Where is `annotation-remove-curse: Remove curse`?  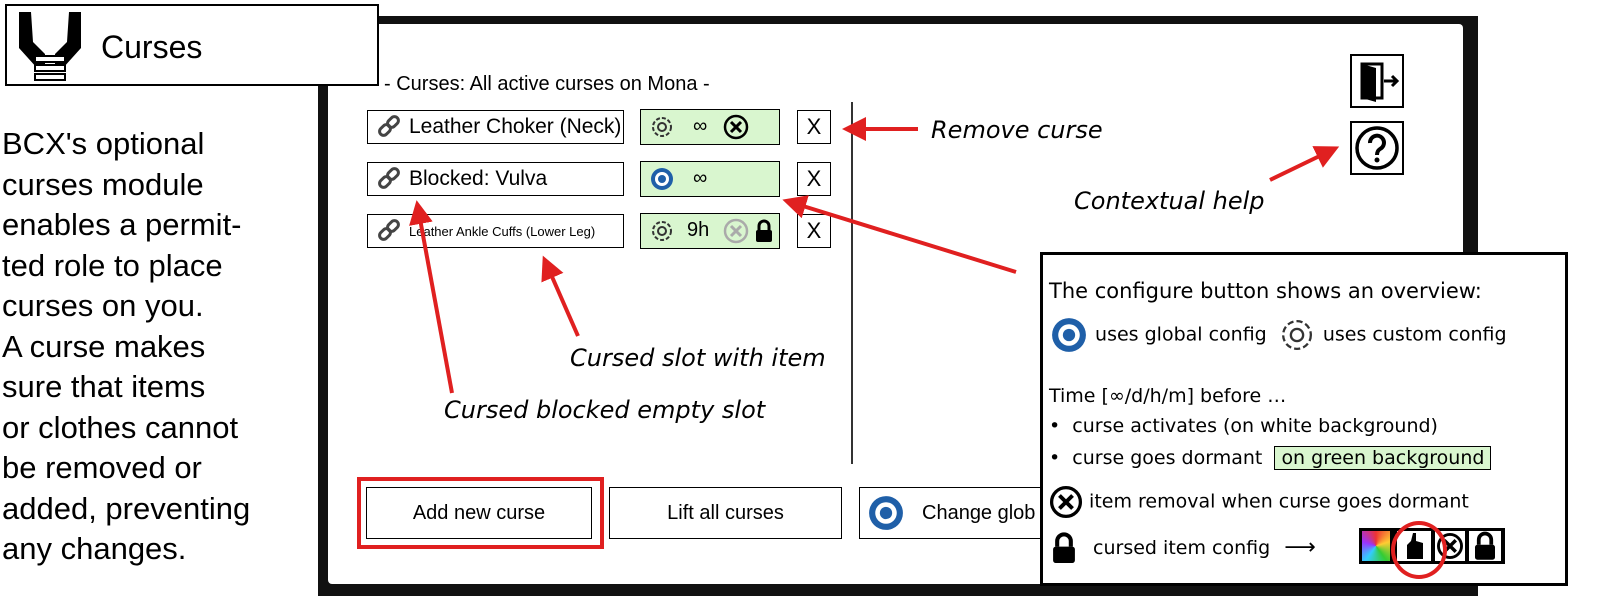 annotation-remove-curse: Remove curse is located at coordinates (1017, 130).